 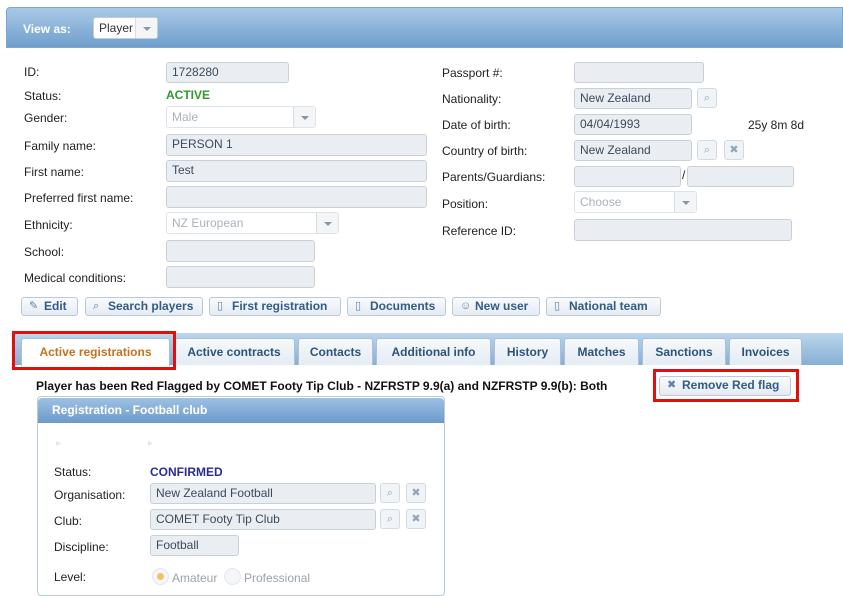 I want to click on tab-additional-info: Additional info, so click(x=433, y=351).